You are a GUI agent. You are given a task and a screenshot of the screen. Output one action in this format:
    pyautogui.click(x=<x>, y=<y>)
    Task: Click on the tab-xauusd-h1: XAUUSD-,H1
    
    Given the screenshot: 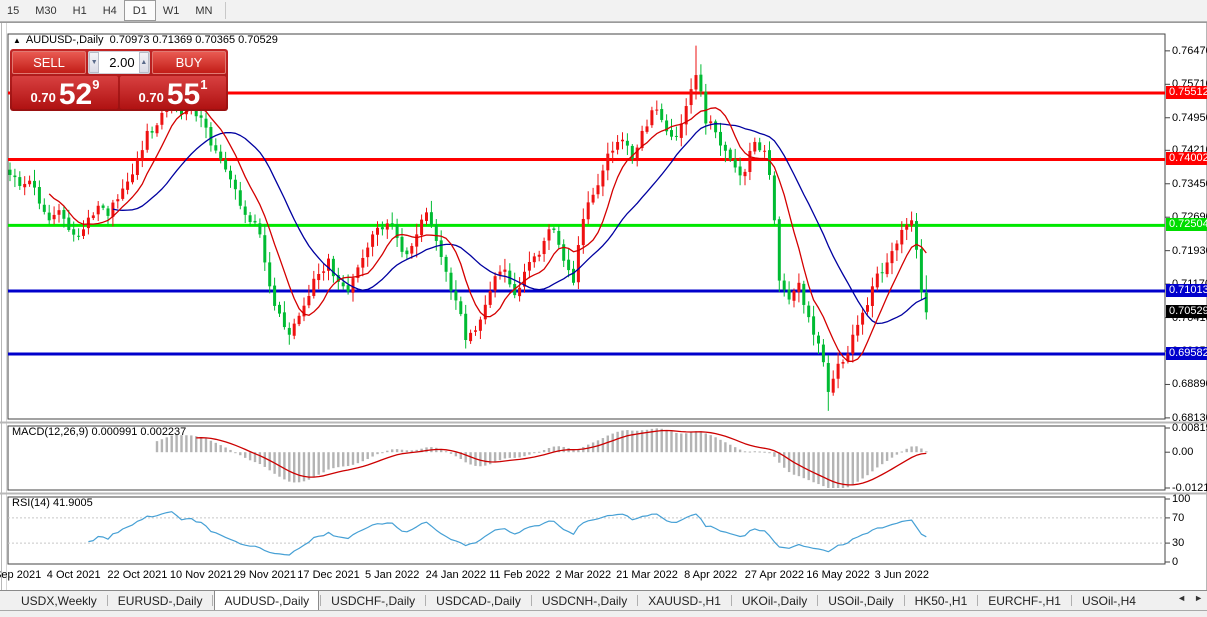 What is the action you would take?
    pyautogui.click(x=684, y=600)
    